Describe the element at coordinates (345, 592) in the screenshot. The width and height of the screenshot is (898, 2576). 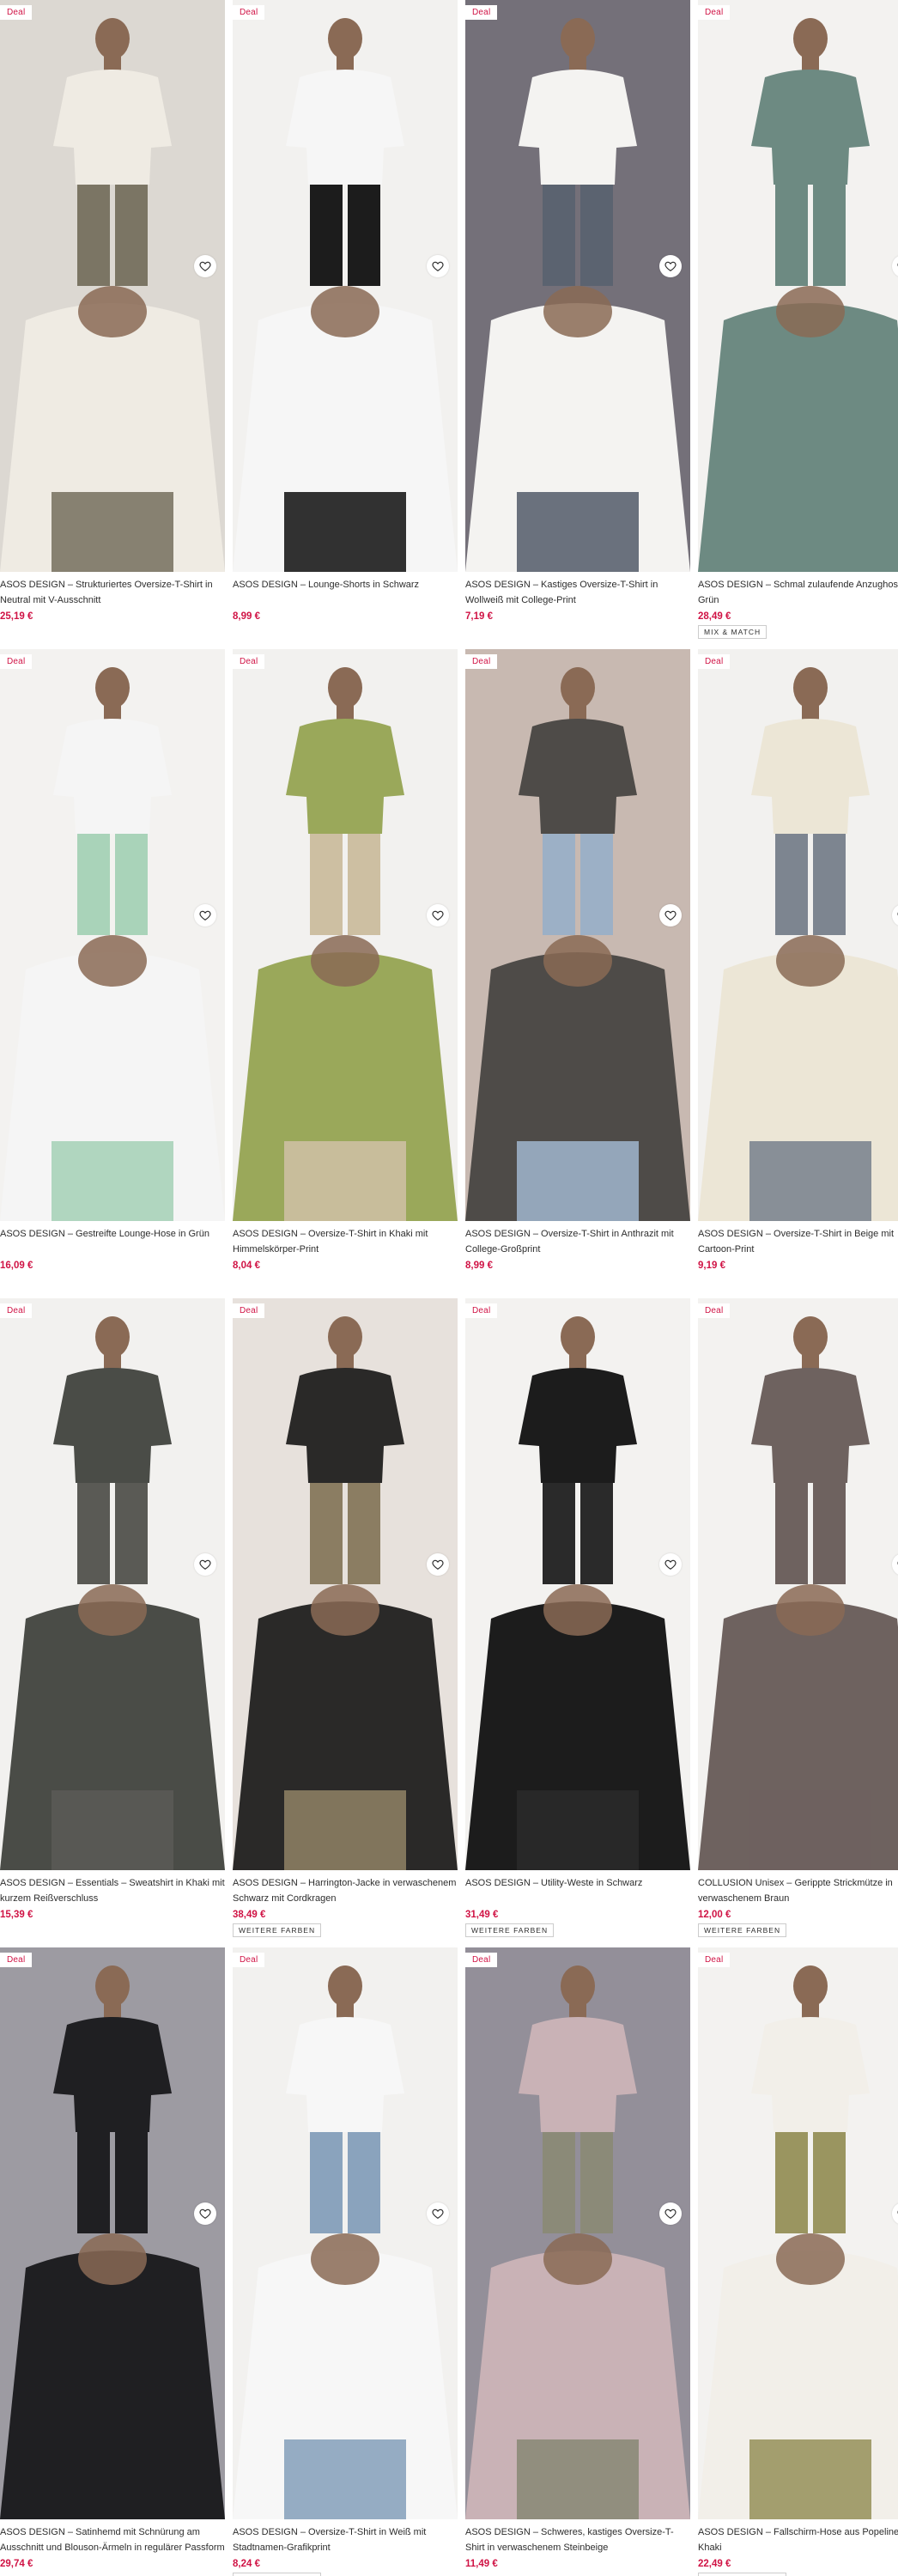
I see `product-title: ASOS DESIGN – Lounge-Shorts in Schwarz` at that location.